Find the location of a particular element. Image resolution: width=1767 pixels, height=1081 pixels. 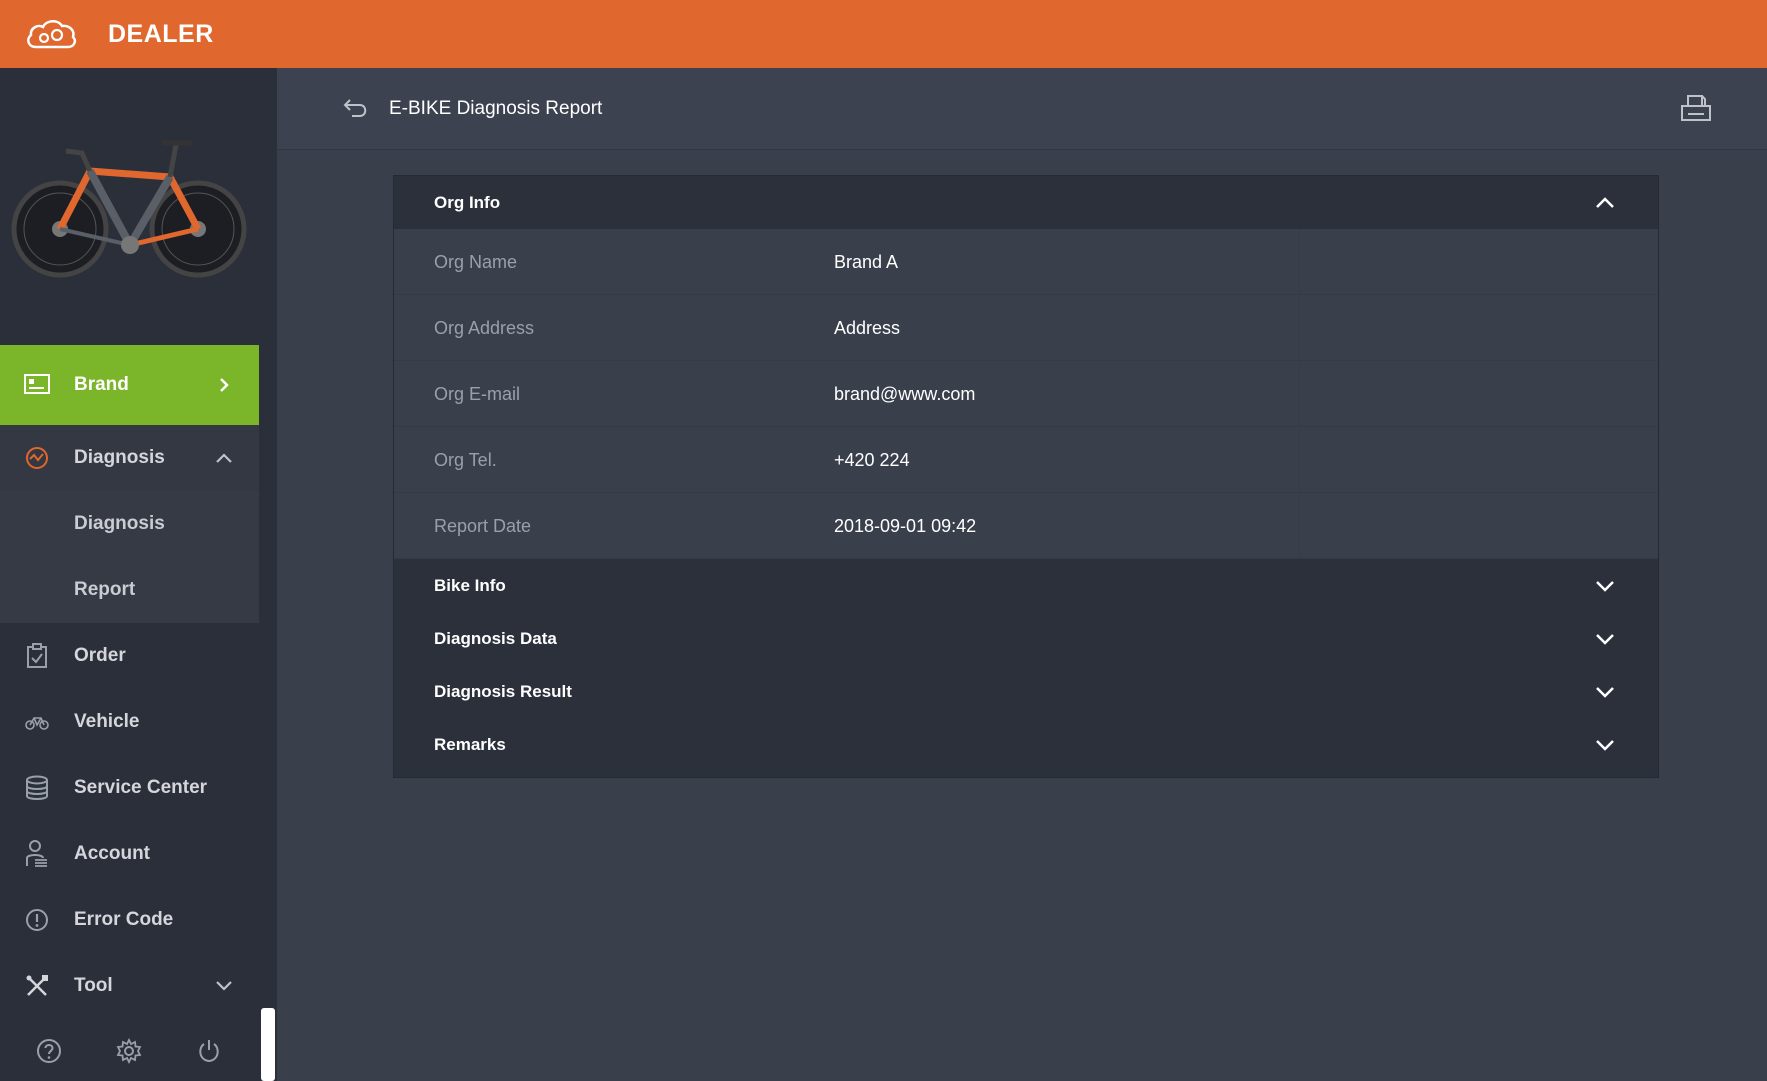

bike-image is located at coordinates (129, 206).